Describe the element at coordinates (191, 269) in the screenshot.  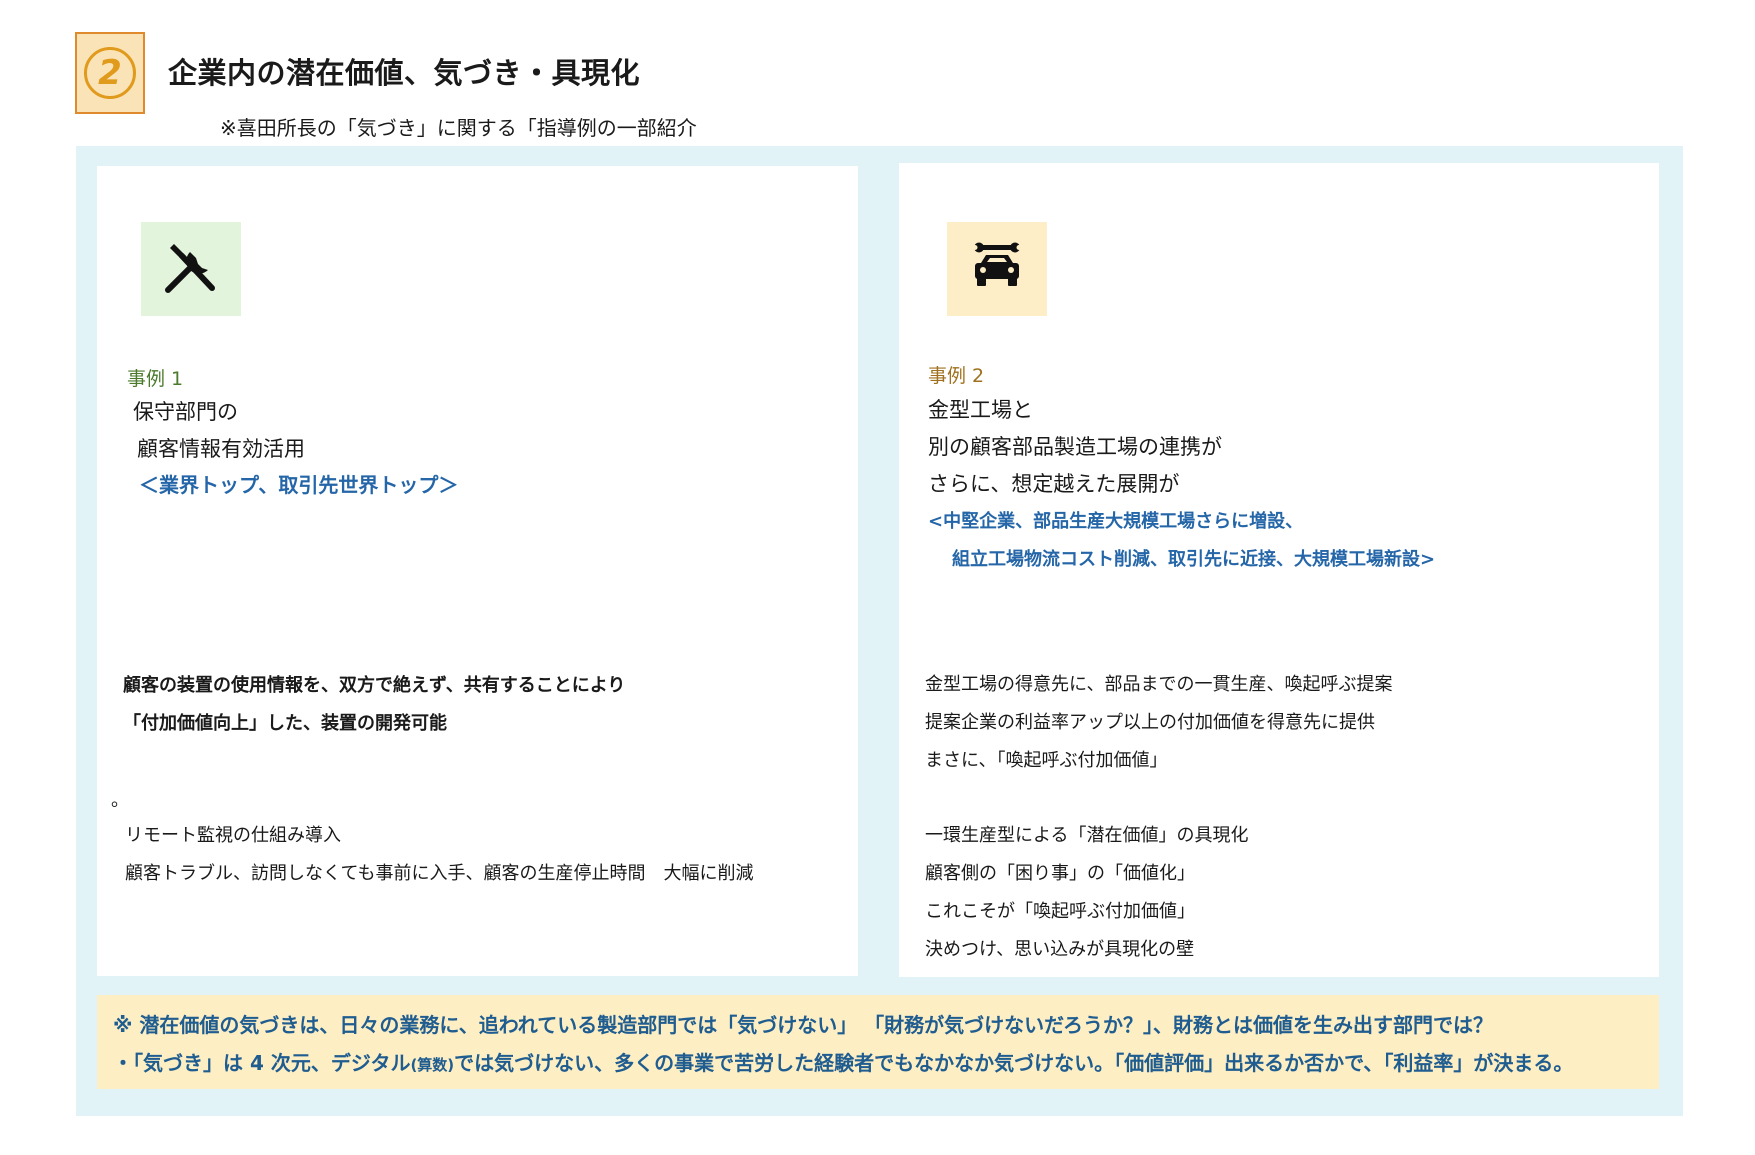
I see `tools-icon` at that location.